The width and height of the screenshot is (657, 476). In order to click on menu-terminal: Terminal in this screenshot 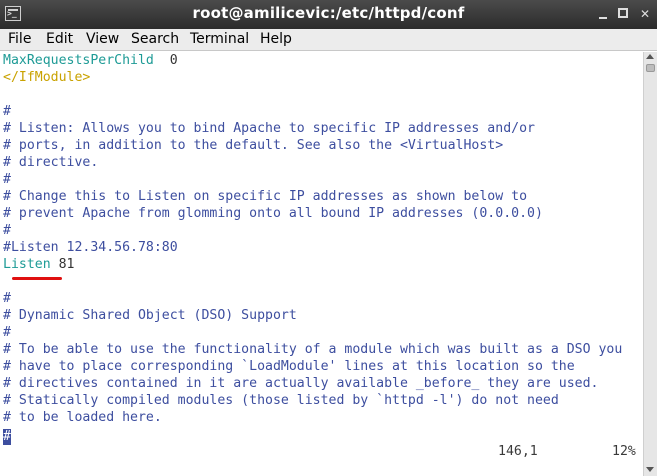, I will do `click(219, 39)`.